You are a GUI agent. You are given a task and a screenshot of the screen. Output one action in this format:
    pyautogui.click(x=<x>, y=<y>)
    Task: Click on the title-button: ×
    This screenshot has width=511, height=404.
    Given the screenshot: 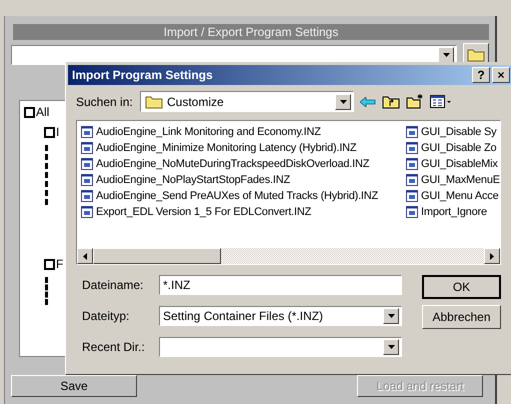 What is the action you would take?
    pyautogui.click(x=501, y=75)
    